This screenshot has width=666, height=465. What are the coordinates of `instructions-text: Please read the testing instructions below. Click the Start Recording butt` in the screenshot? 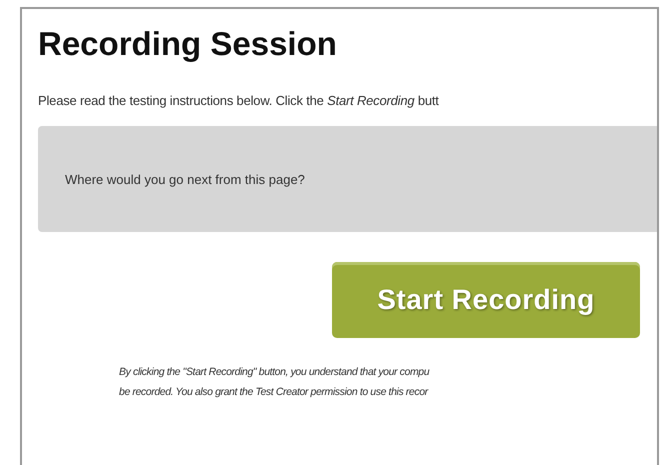 It's located at (239, 100).